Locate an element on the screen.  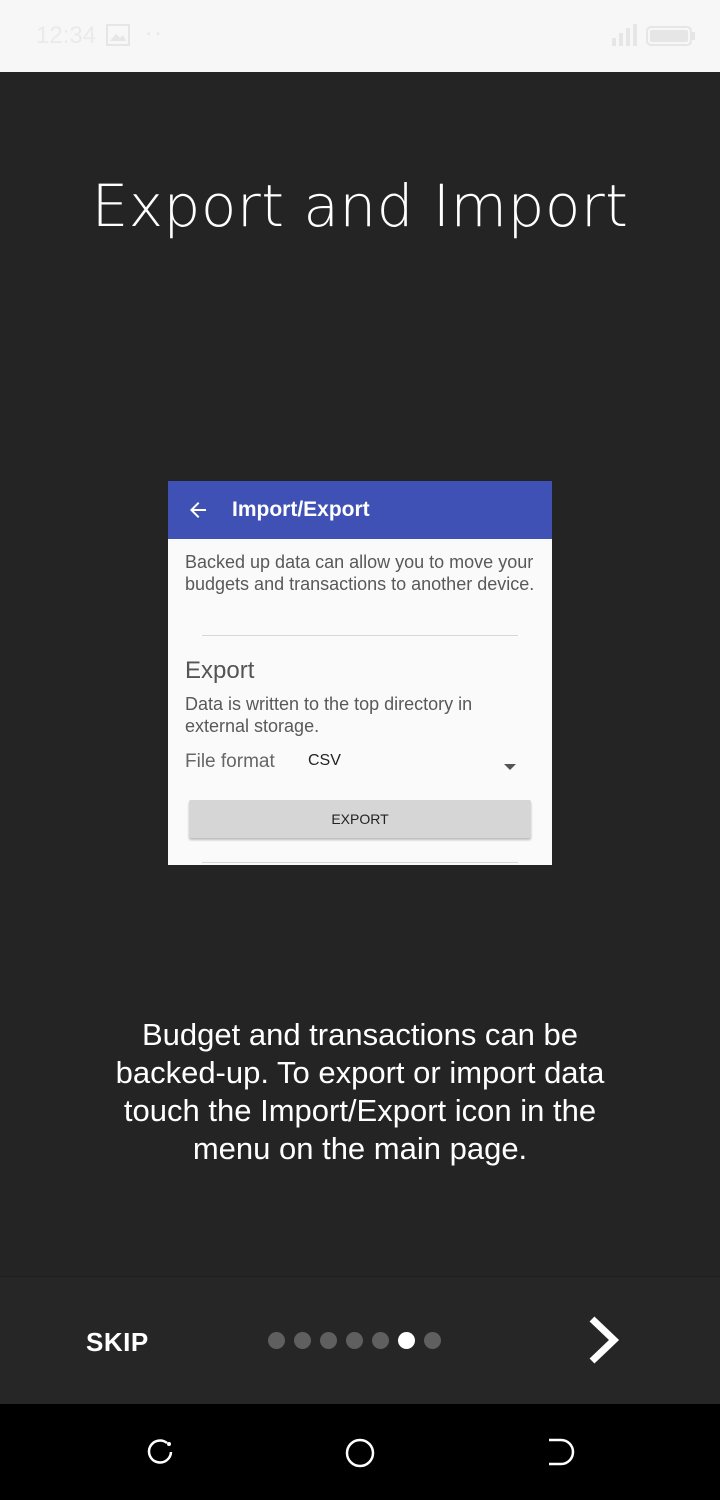
screenshot-file-format-label: File format is located at coordinates (230, 761).